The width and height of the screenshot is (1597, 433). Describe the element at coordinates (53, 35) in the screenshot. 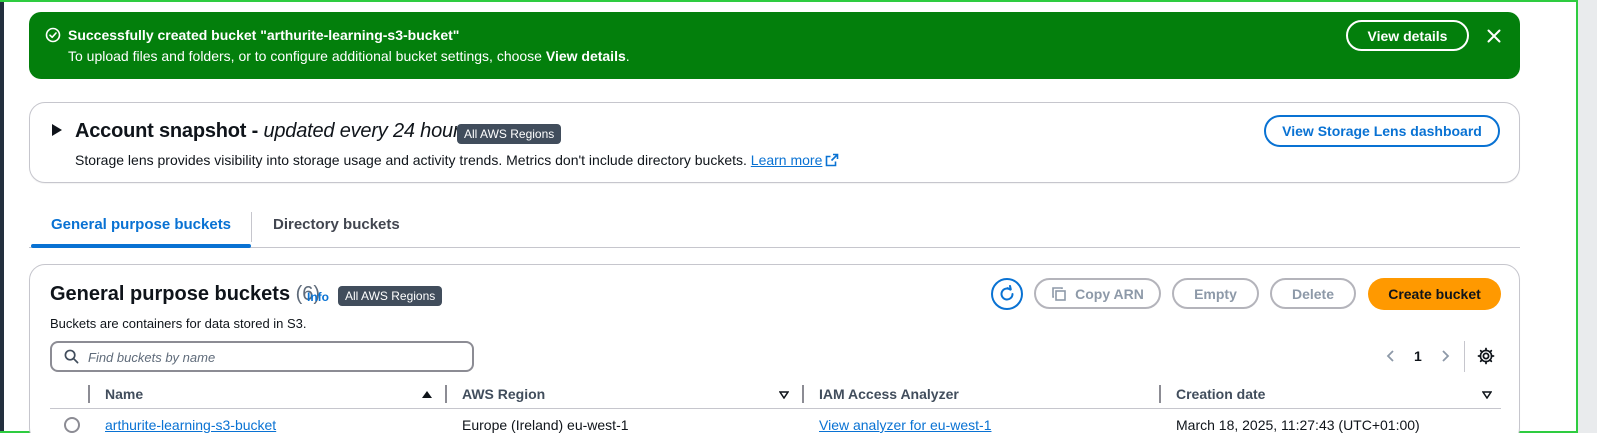

I see `success-check-circle-icon` at that location.